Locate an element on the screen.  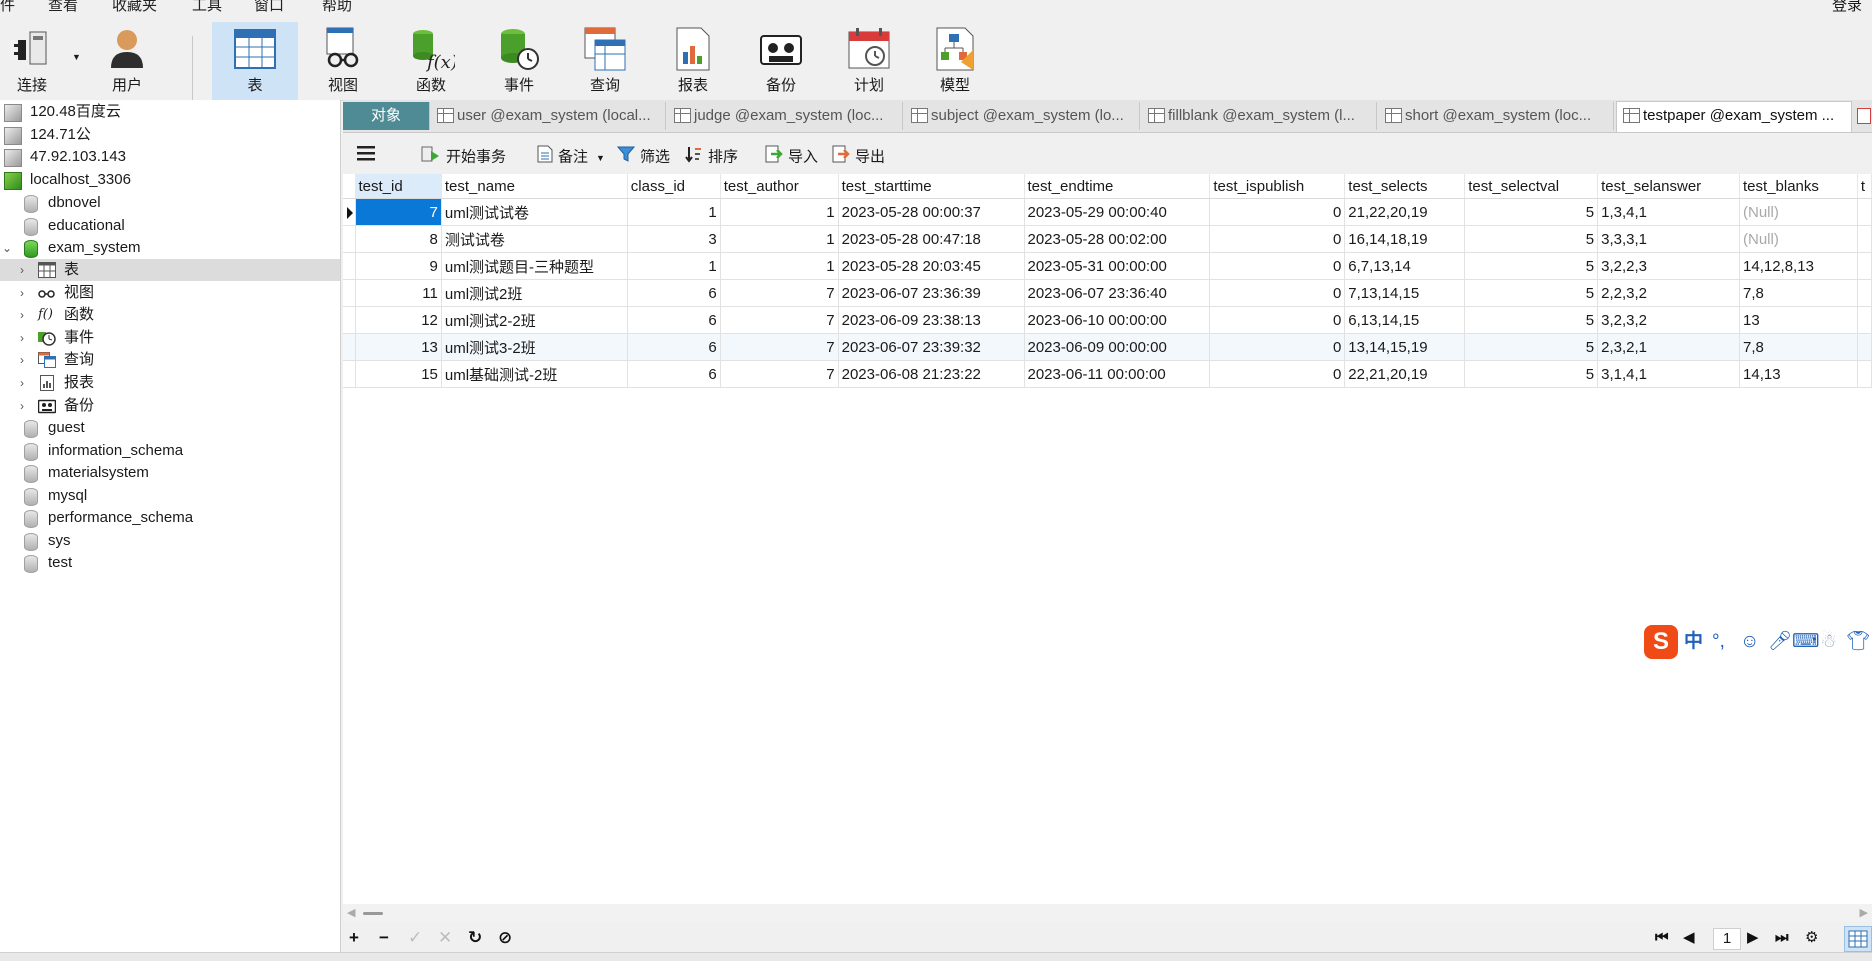
tree-item-views: › 视图 is located at coordinates (170, 293).